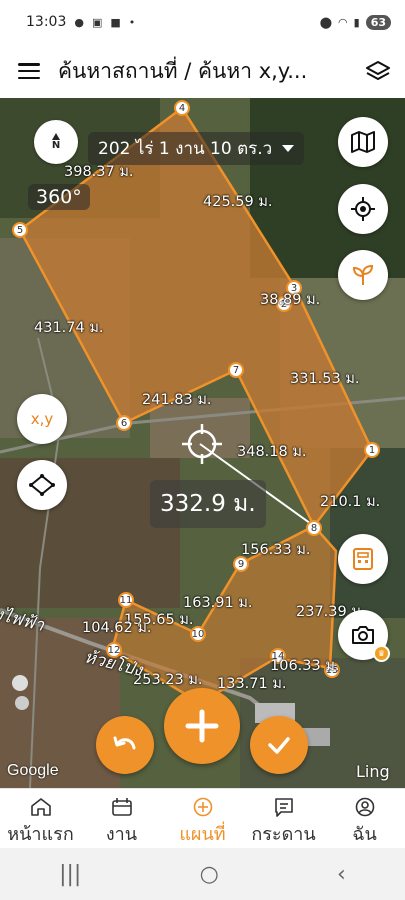 The image size is (405, 900). Describe the element at coordinates (202, 22) in the screenshot. I see `status-bar: 13:03 ● ▣ ■ • ⬤ ◠ ▮ 63` at that location.